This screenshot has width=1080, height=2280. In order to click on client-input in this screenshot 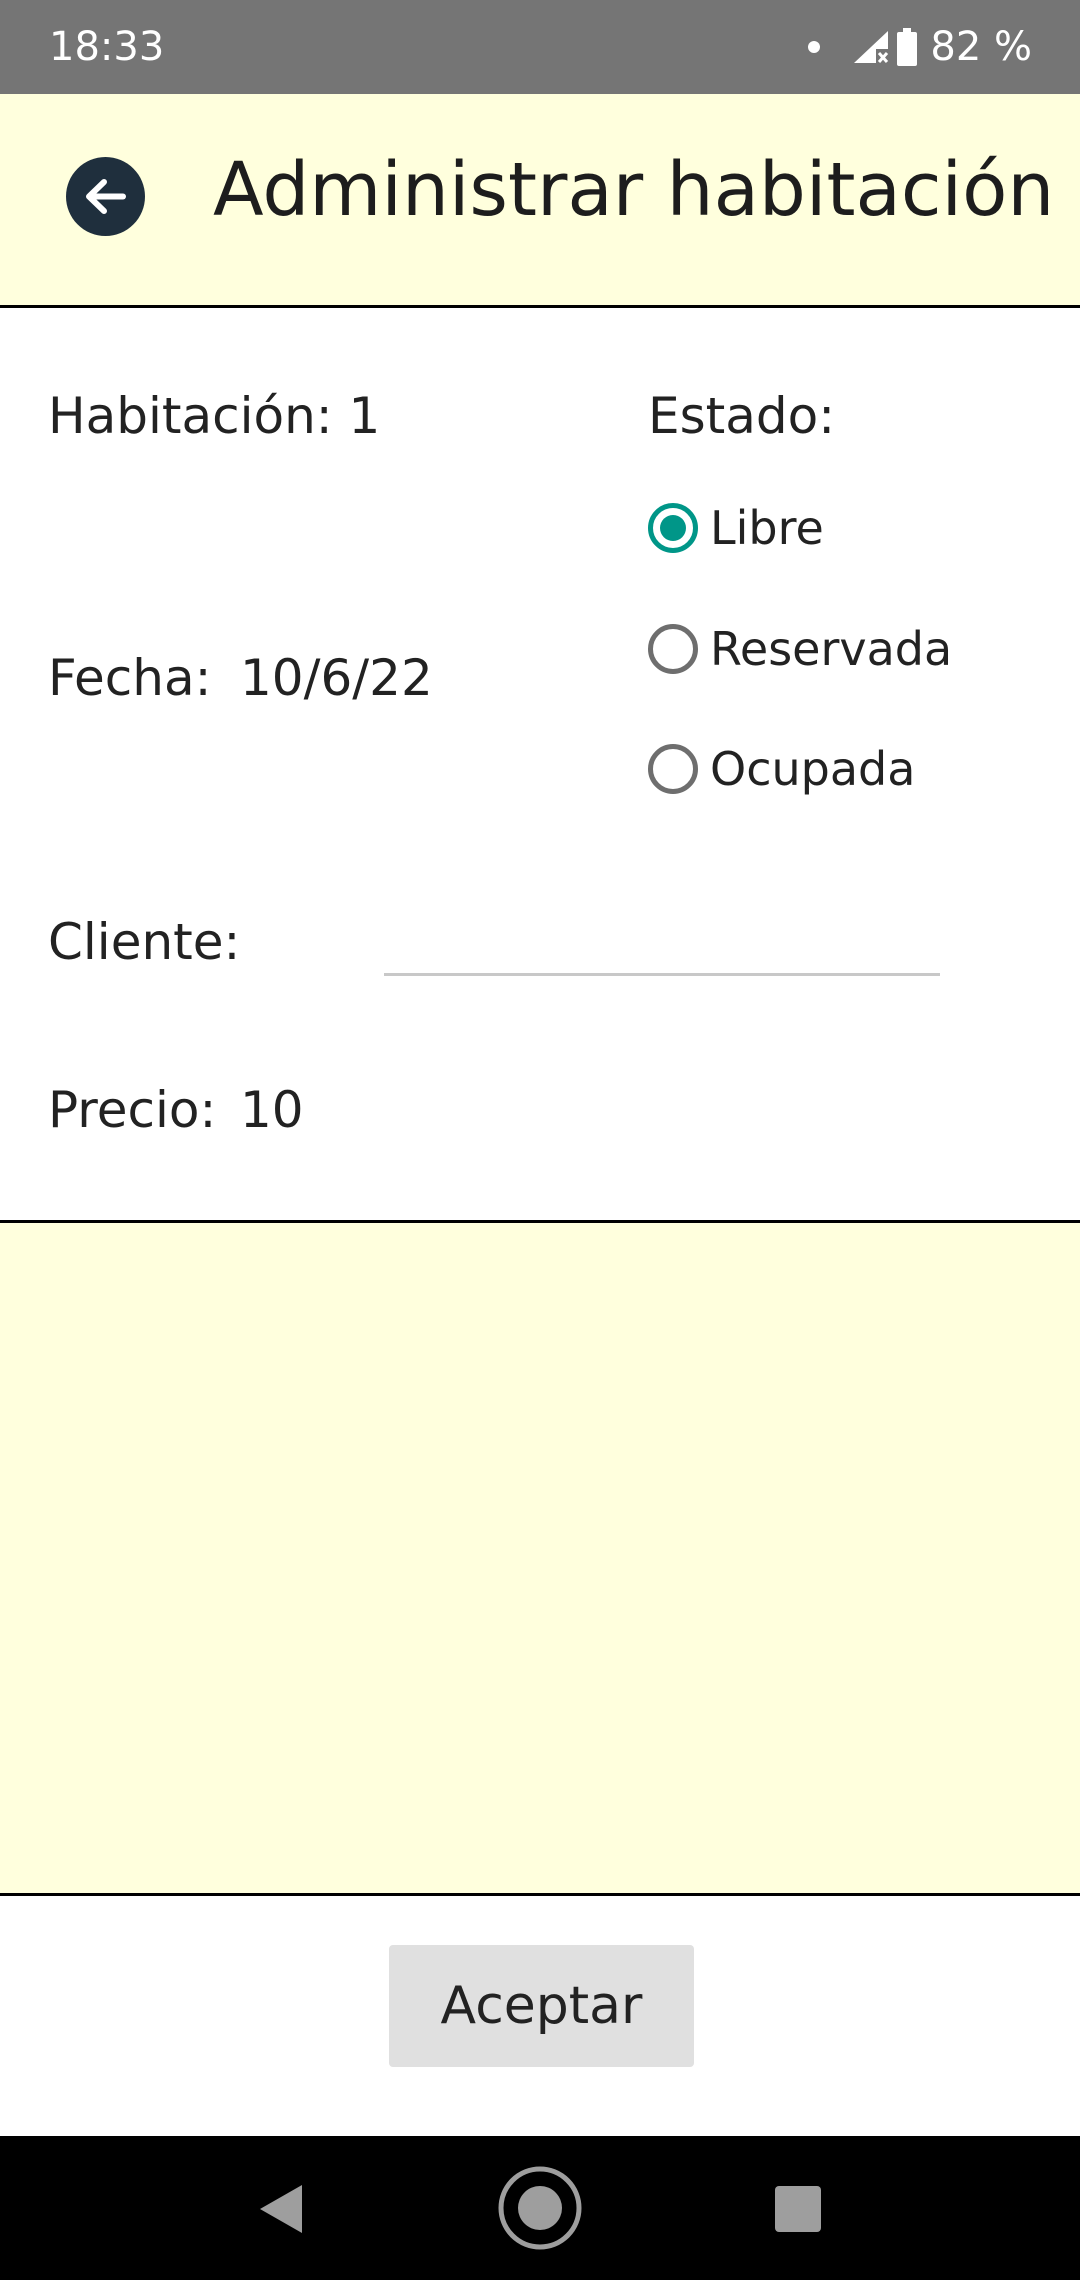, I will do `click(662, 940)`.